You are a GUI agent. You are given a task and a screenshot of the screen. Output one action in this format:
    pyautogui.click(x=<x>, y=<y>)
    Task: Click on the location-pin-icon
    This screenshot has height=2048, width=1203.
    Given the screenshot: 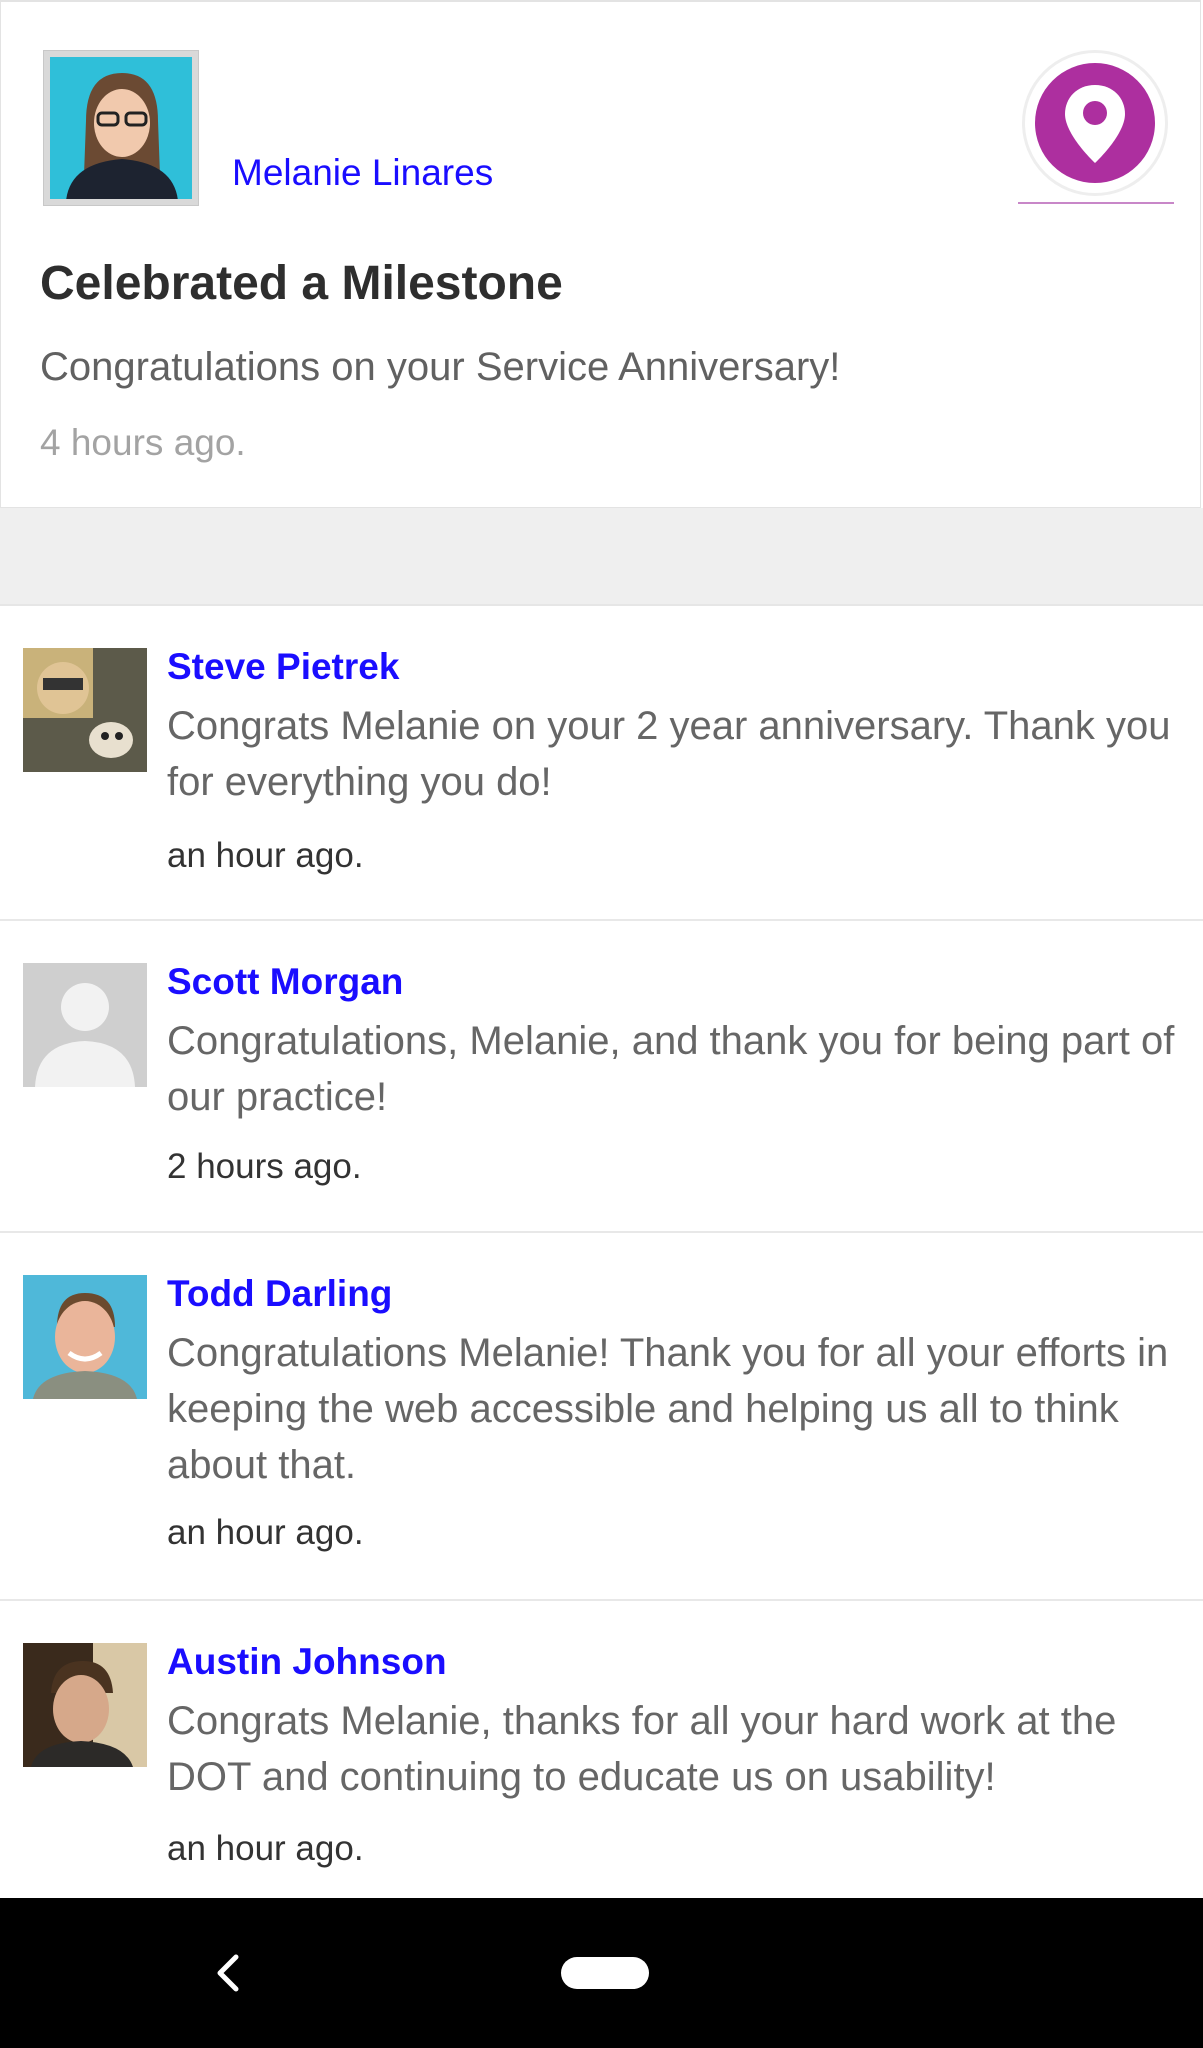 What is the action you would take?
    pyautogui.click(x=1095, y=123)
    